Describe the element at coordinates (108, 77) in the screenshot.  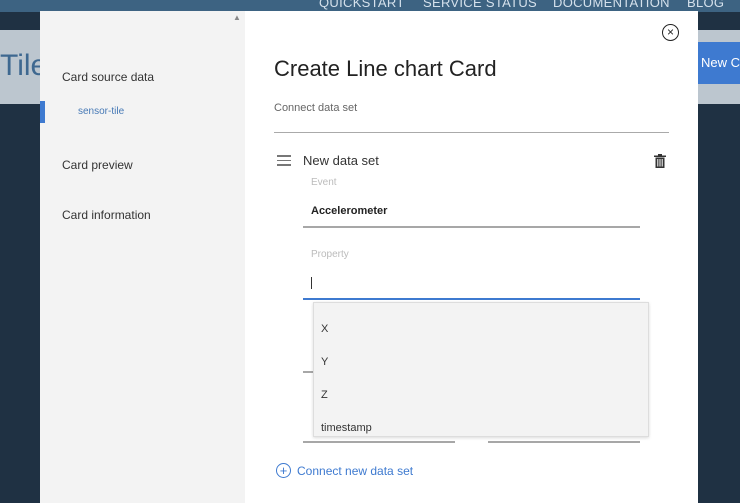
I see `sidebar-item-card-source-data: Card source data` at that location.